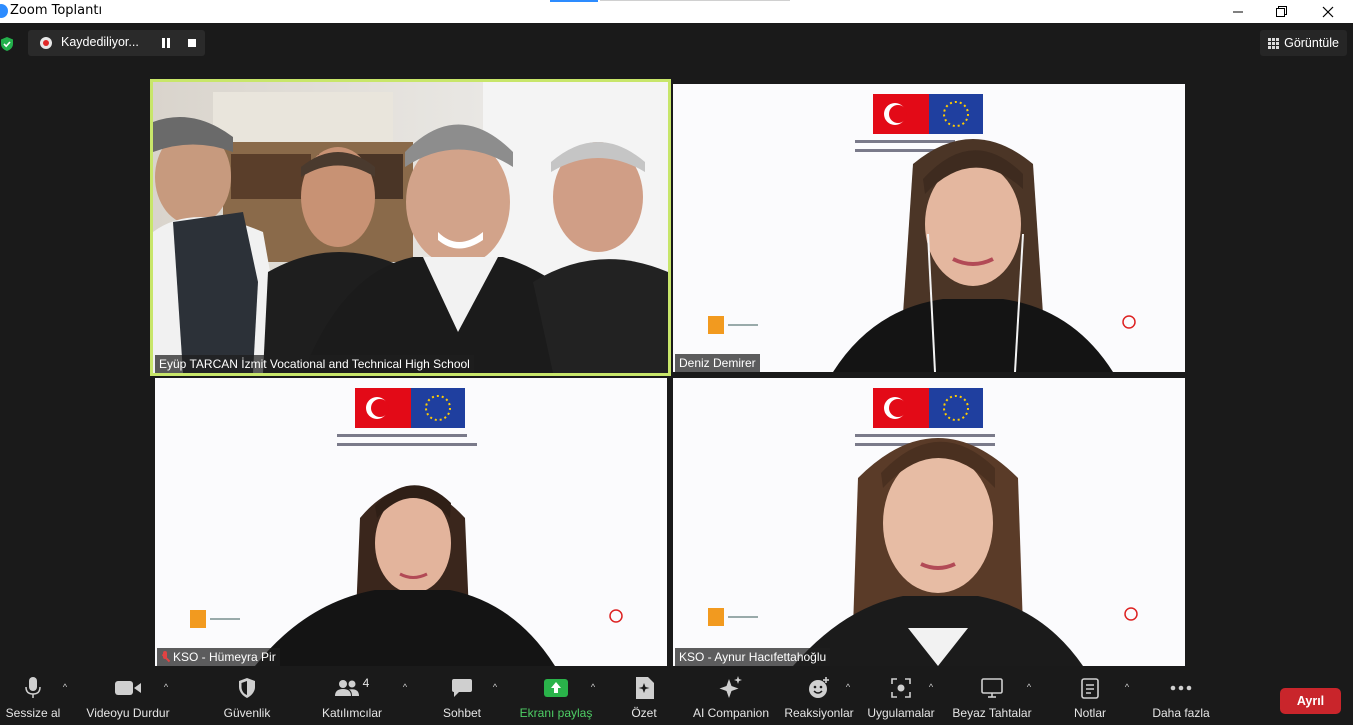 Image resolution: width=1353 pixels, height=725 pixels. What do you see at coordinates (462, 688) in the screenshot?
I see `chat-bubble-icon` at bounding box center [462, 688].